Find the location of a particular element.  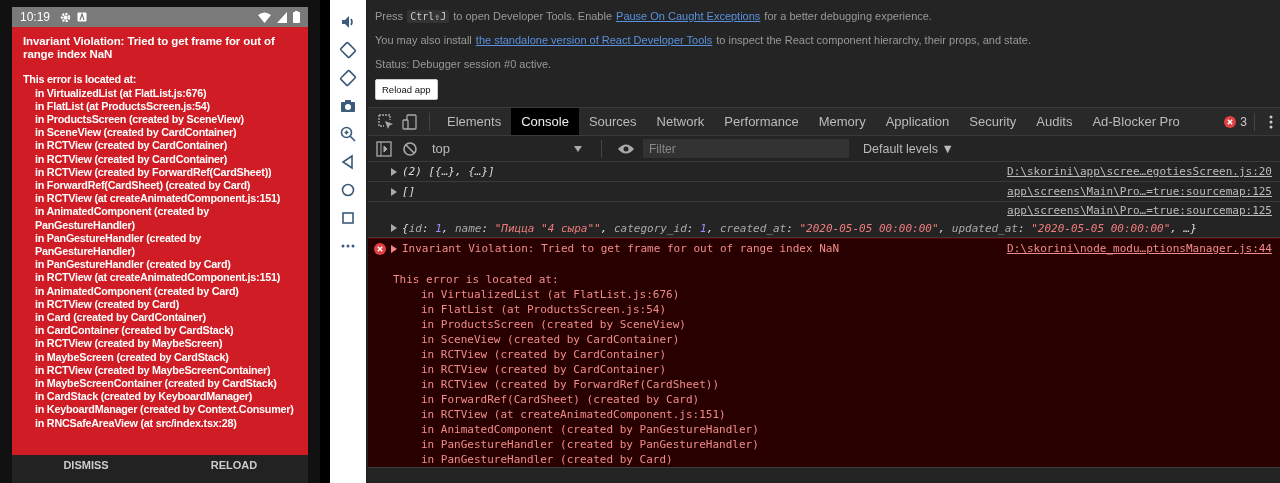

info-text: to inspect the React component hierarchy, their props, and state. is located at coordinates (873, 40).